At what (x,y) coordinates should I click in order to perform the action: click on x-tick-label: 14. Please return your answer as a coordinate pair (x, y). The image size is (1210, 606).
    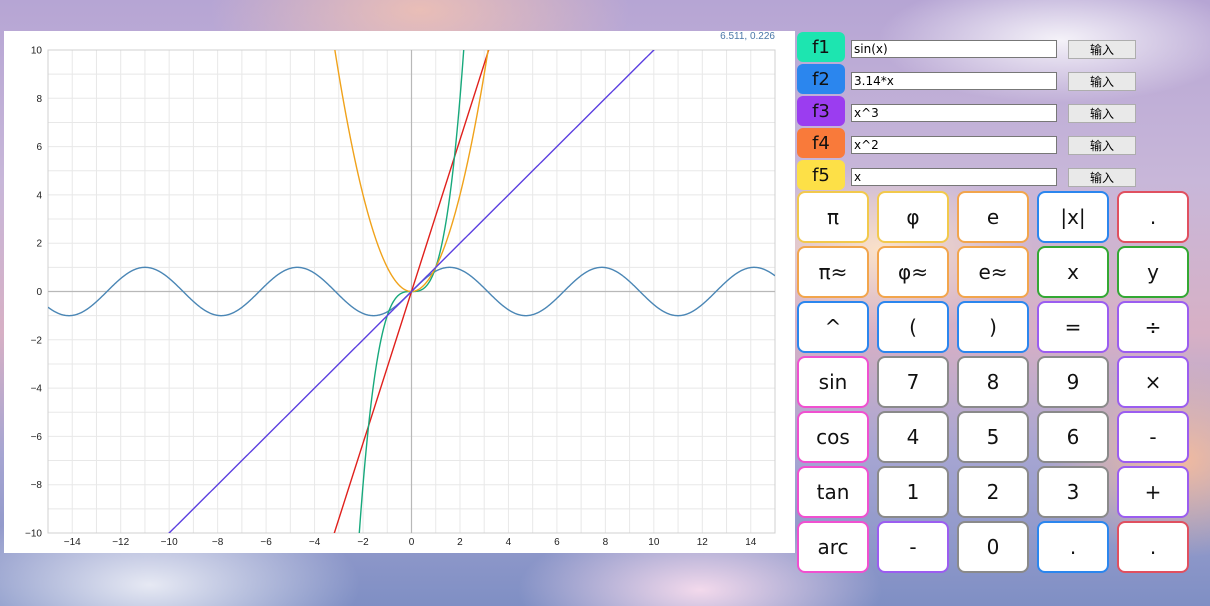
    Looking at the image, I should click on (751, 542).